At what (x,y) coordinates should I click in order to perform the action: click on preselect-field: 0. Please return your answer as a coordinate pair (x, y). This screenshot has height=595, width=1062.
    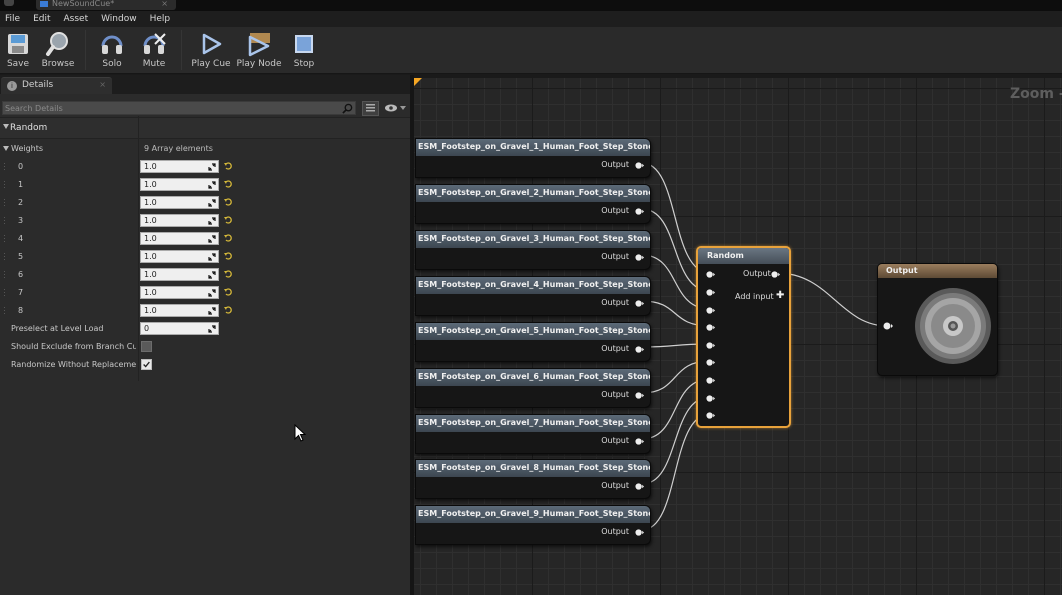
    Looking at the image, I should click on (179, 328).